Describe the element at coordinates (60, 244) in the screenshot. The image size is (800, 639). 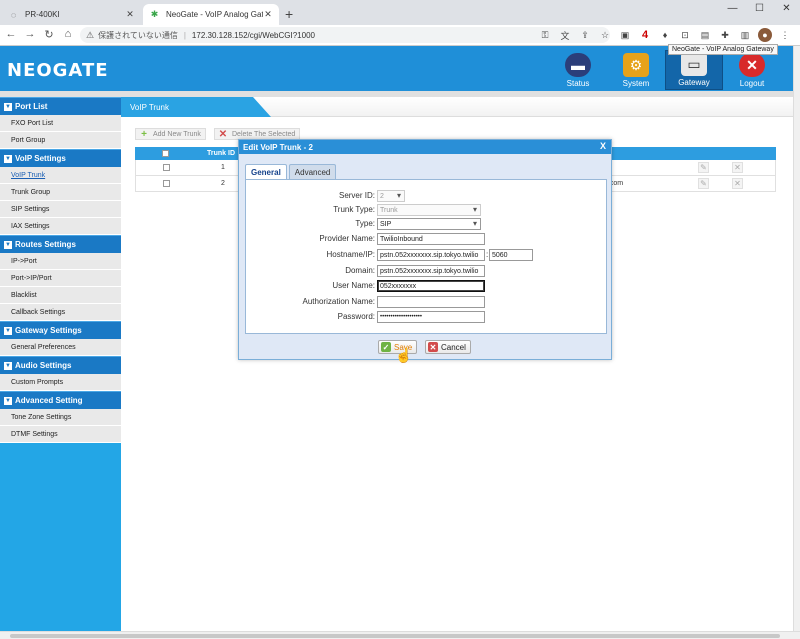
I see `sidebar-section-routes-settings: ▼ Routes Settings` at that location.